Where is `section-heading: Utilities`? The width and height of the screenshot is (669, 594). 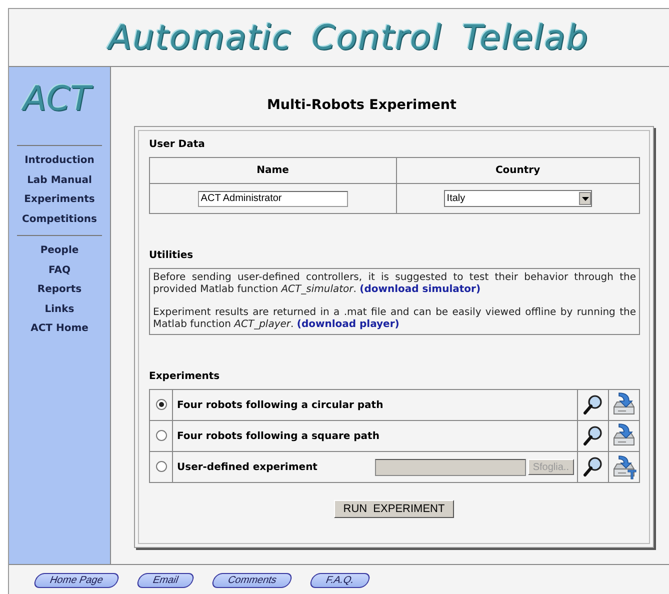 section-heading: Utilities is located at coordinates (171, 255).